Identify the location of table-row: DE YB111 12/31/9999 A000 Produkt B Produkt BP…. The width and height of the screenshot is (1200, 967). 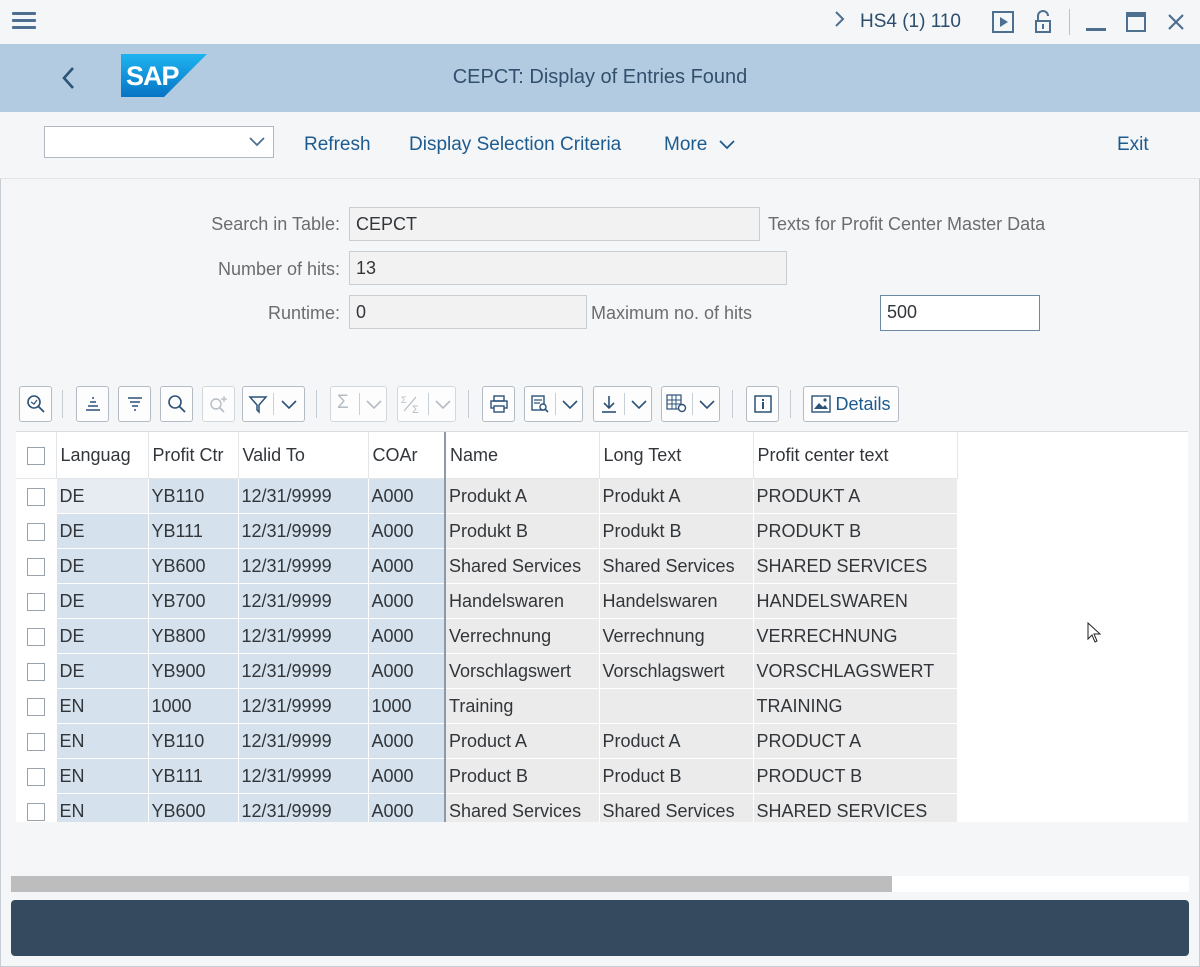
(487, 531).